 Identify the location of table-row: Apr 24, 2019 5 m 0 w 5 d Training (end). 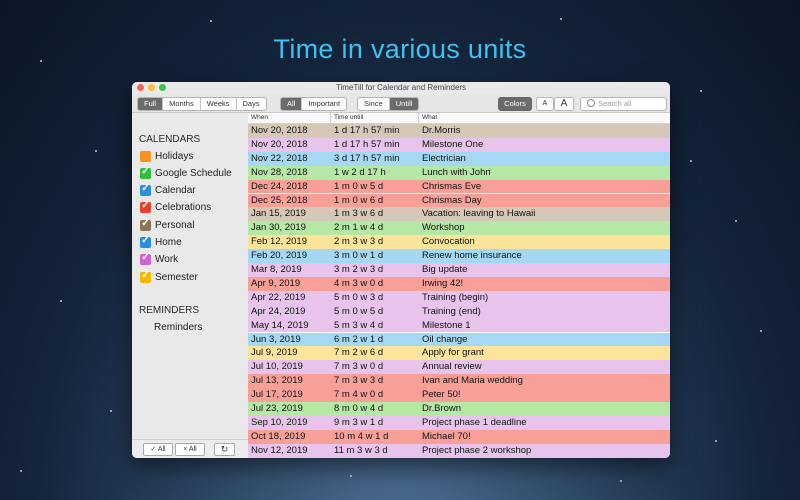
(459, 311).